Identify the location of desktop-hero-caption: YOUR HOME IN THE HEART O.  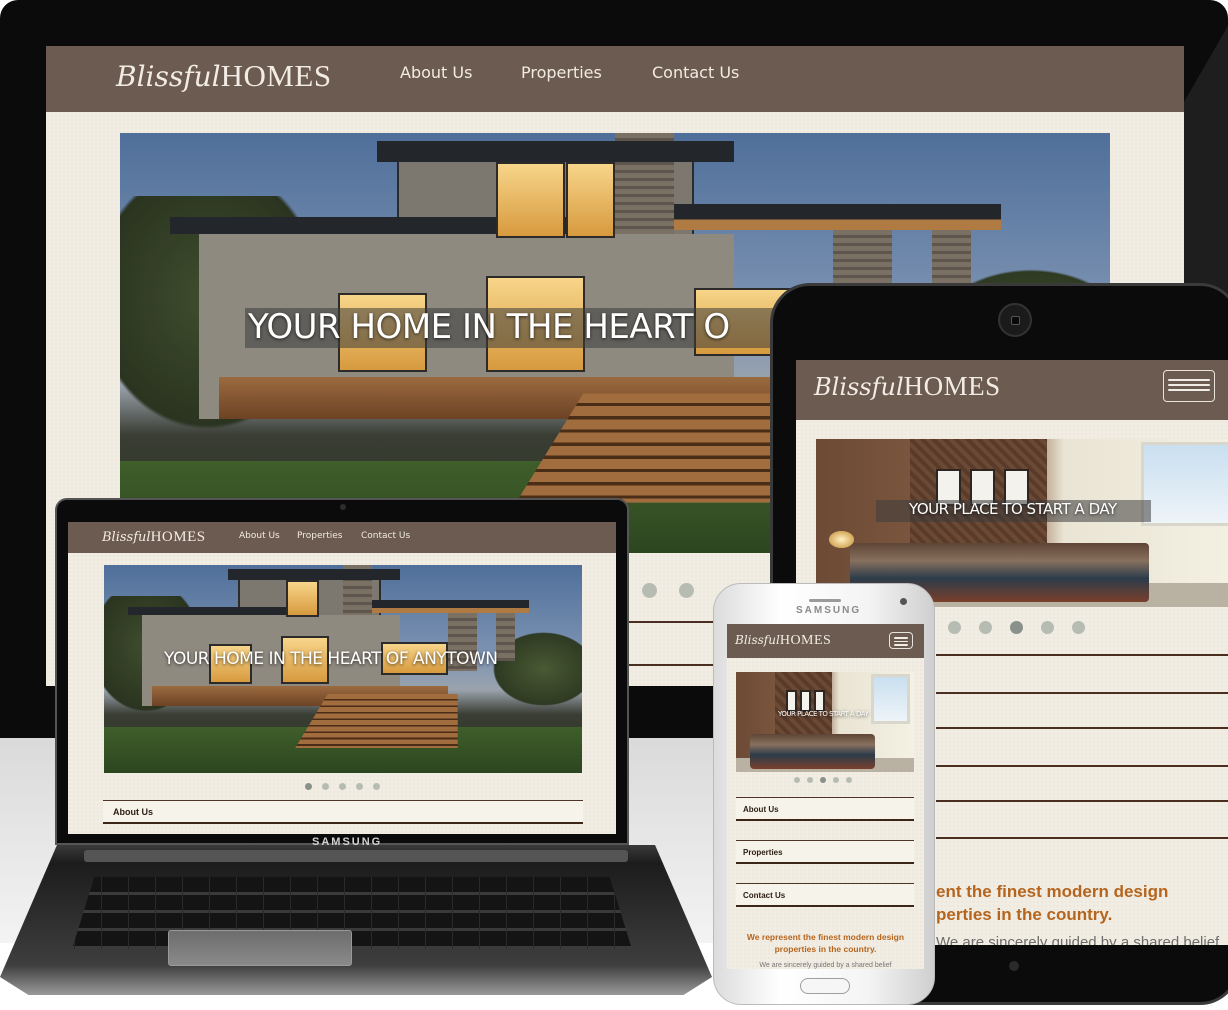
(489, 327).